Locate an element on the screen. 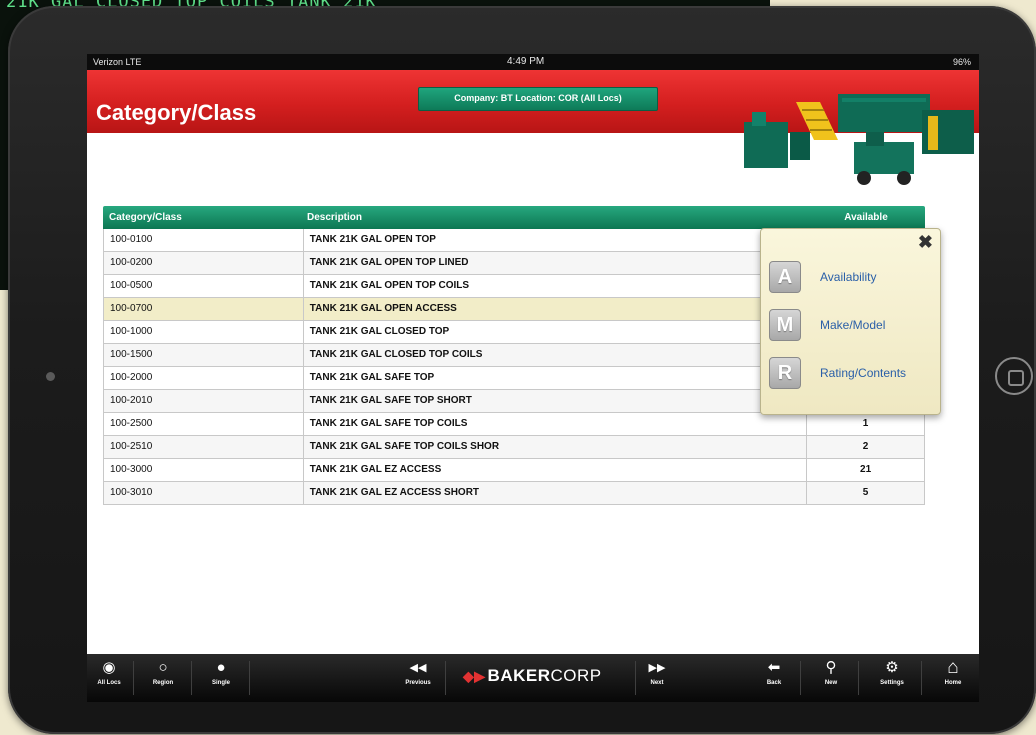  cell-available: 5 is located at coordinates (865, 492).